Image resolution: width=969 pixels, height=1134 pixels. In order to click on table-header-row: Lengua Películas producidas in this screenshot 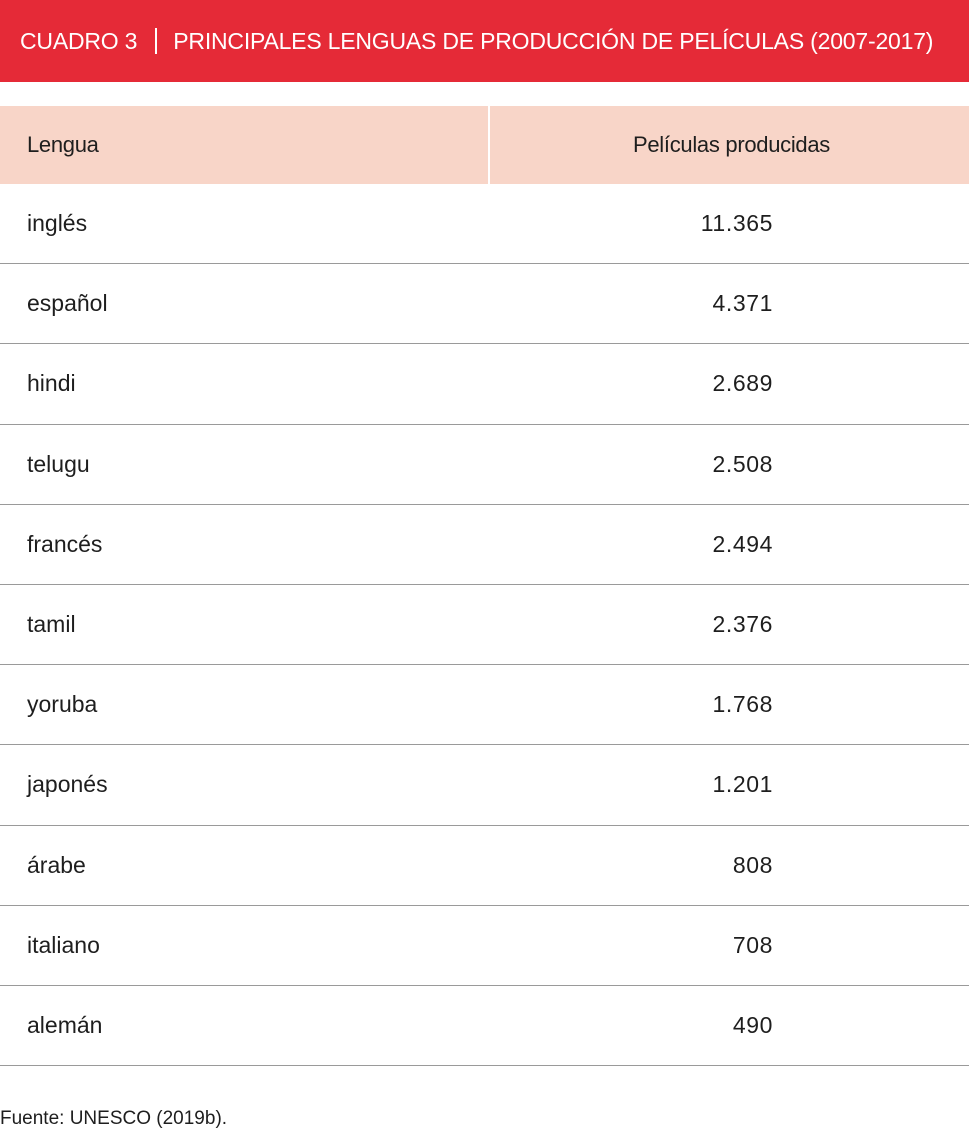, I will do `click(484, 145)`.